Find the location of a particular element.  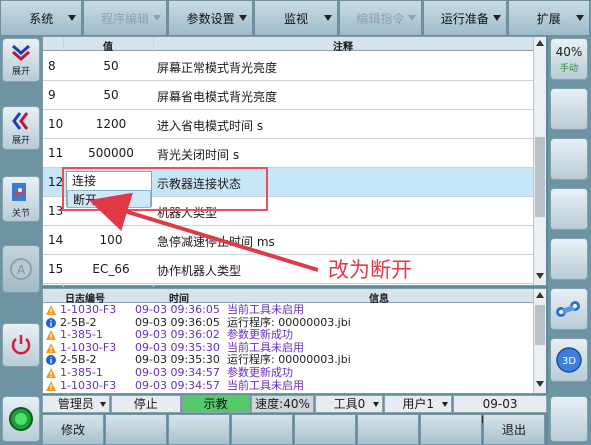

row-value: 100 is located at coordinates (111, 240).